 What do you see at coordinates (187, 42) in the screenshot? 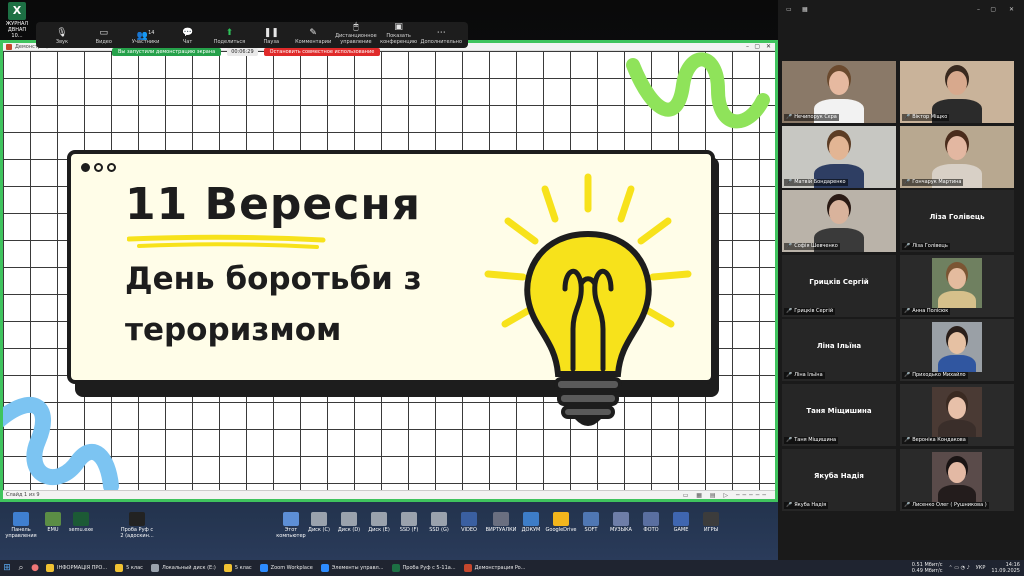
I see `toolbar-button-label: Чат` at bounding box center [187, 42].